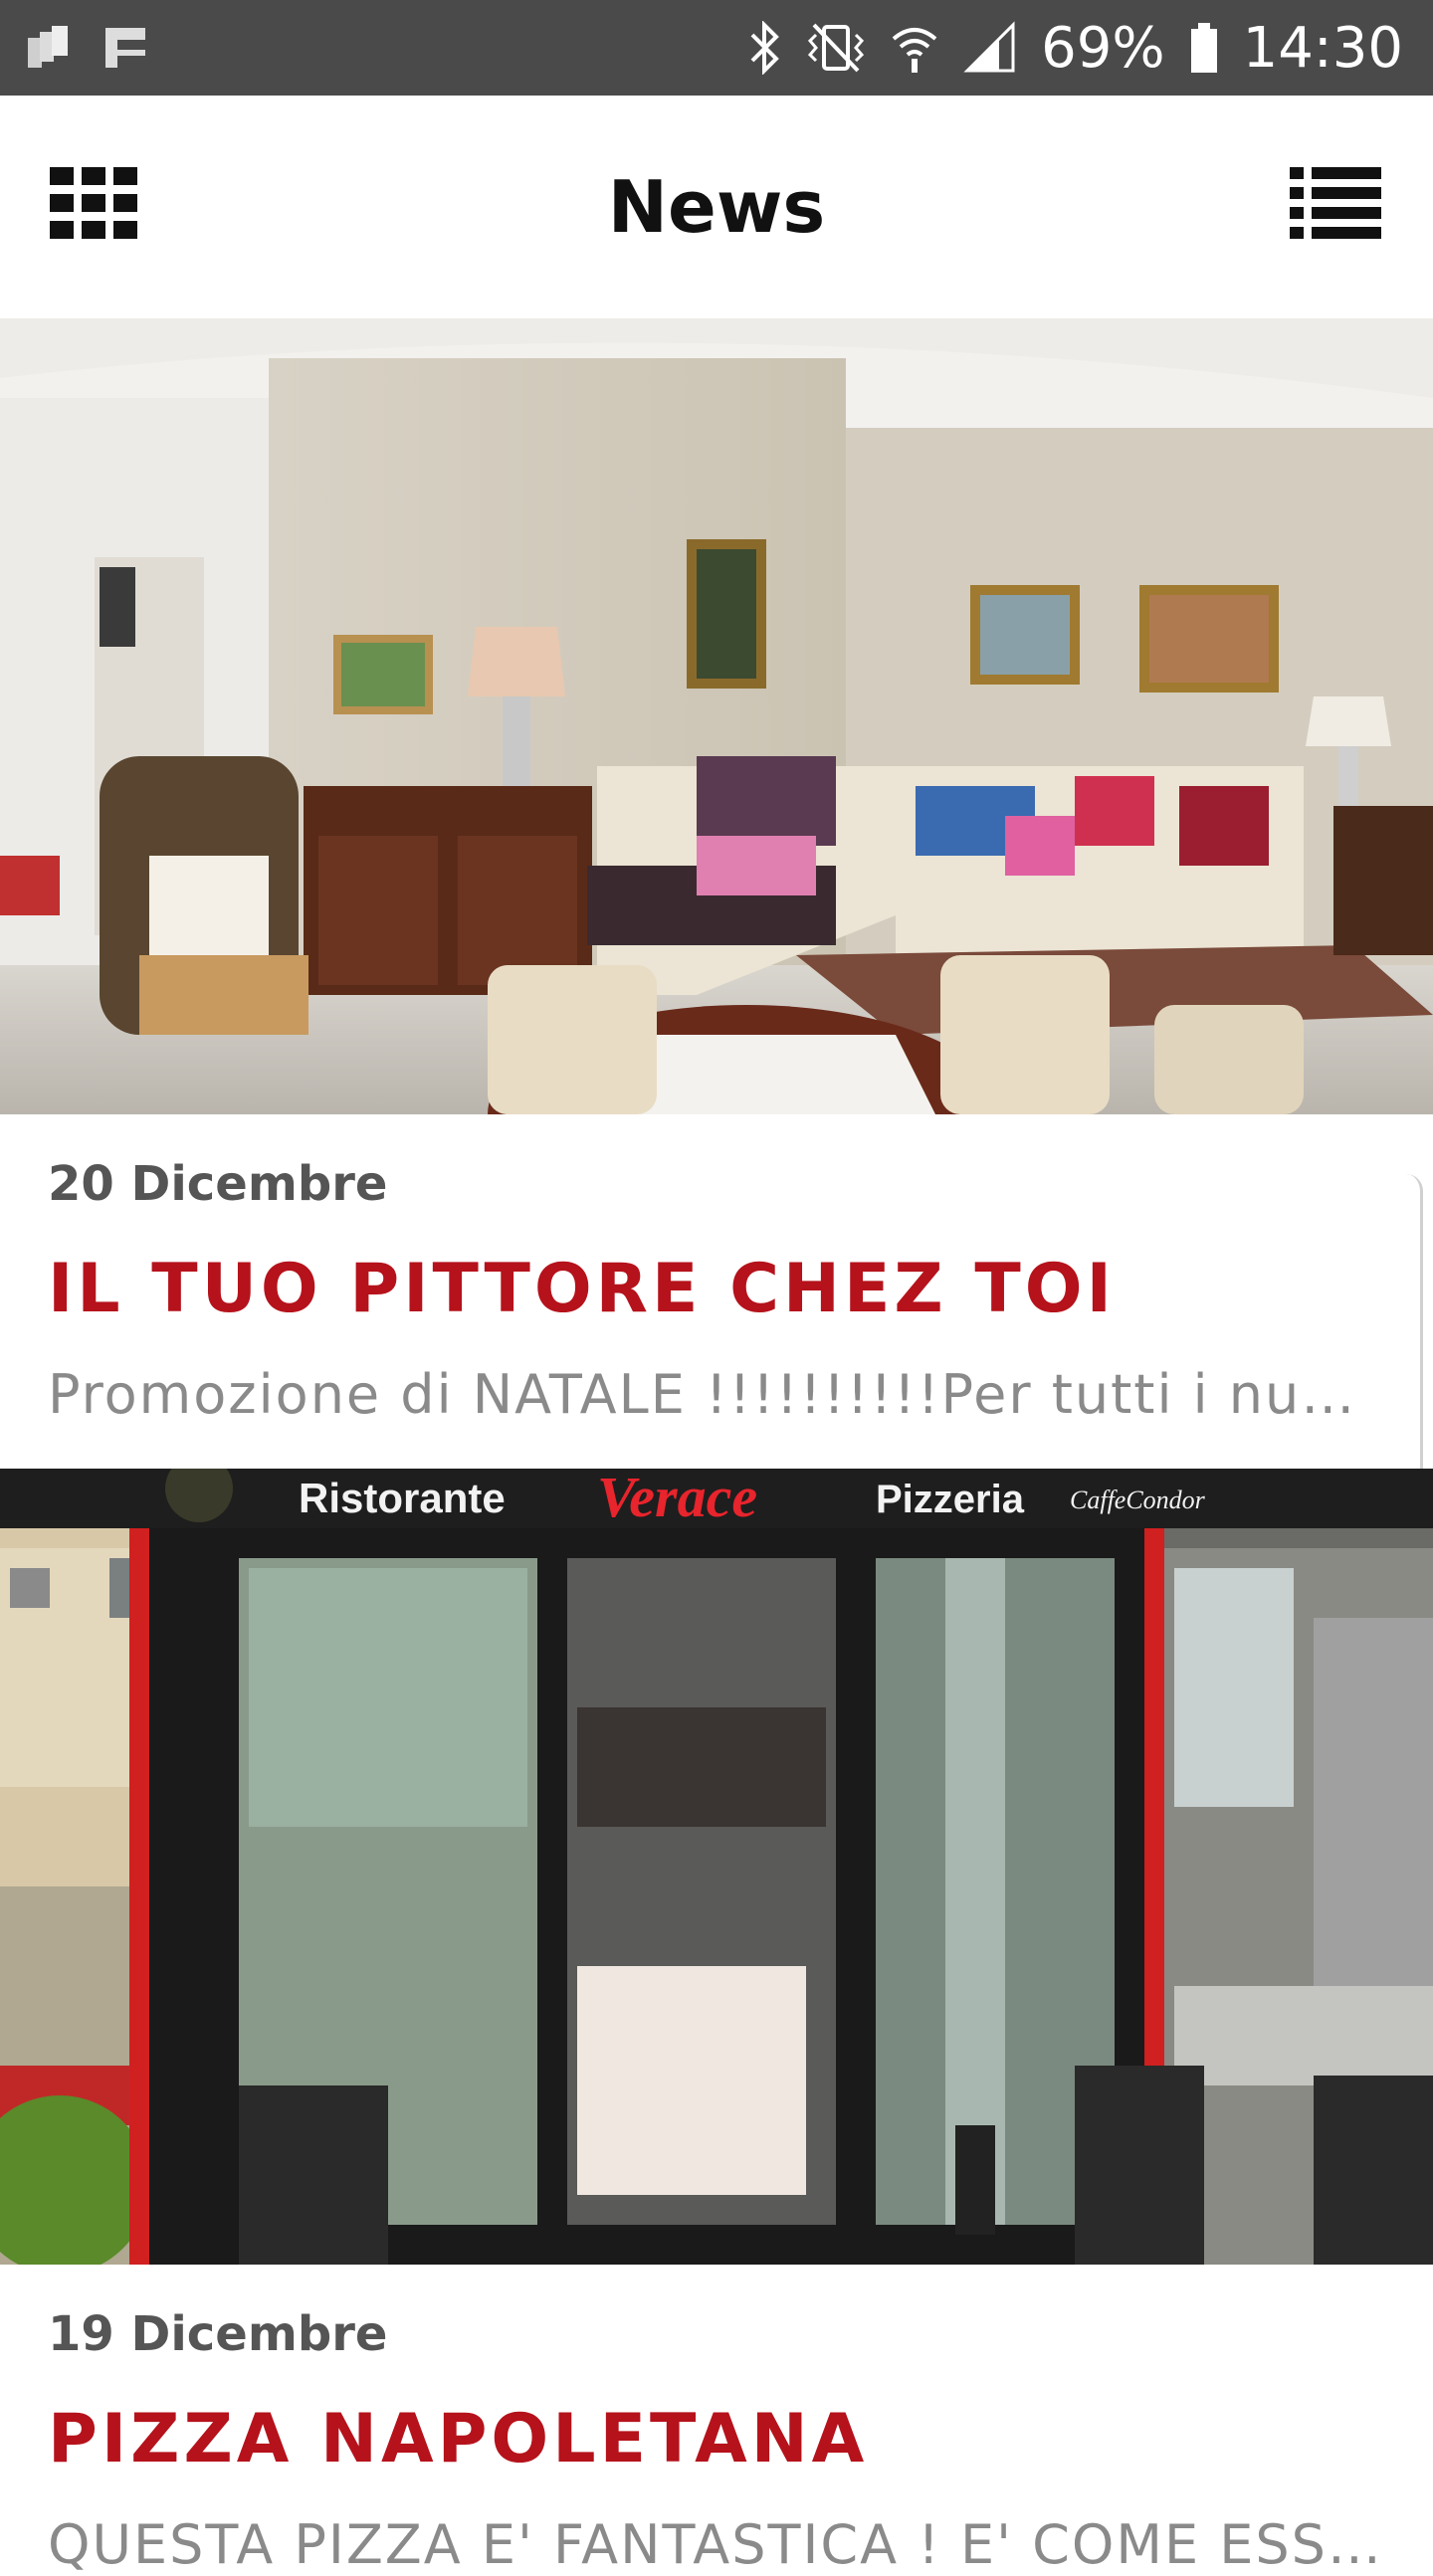 The image size is (1433, 2576). I want to click on sign-verace: Verace, so click(677, 1499).